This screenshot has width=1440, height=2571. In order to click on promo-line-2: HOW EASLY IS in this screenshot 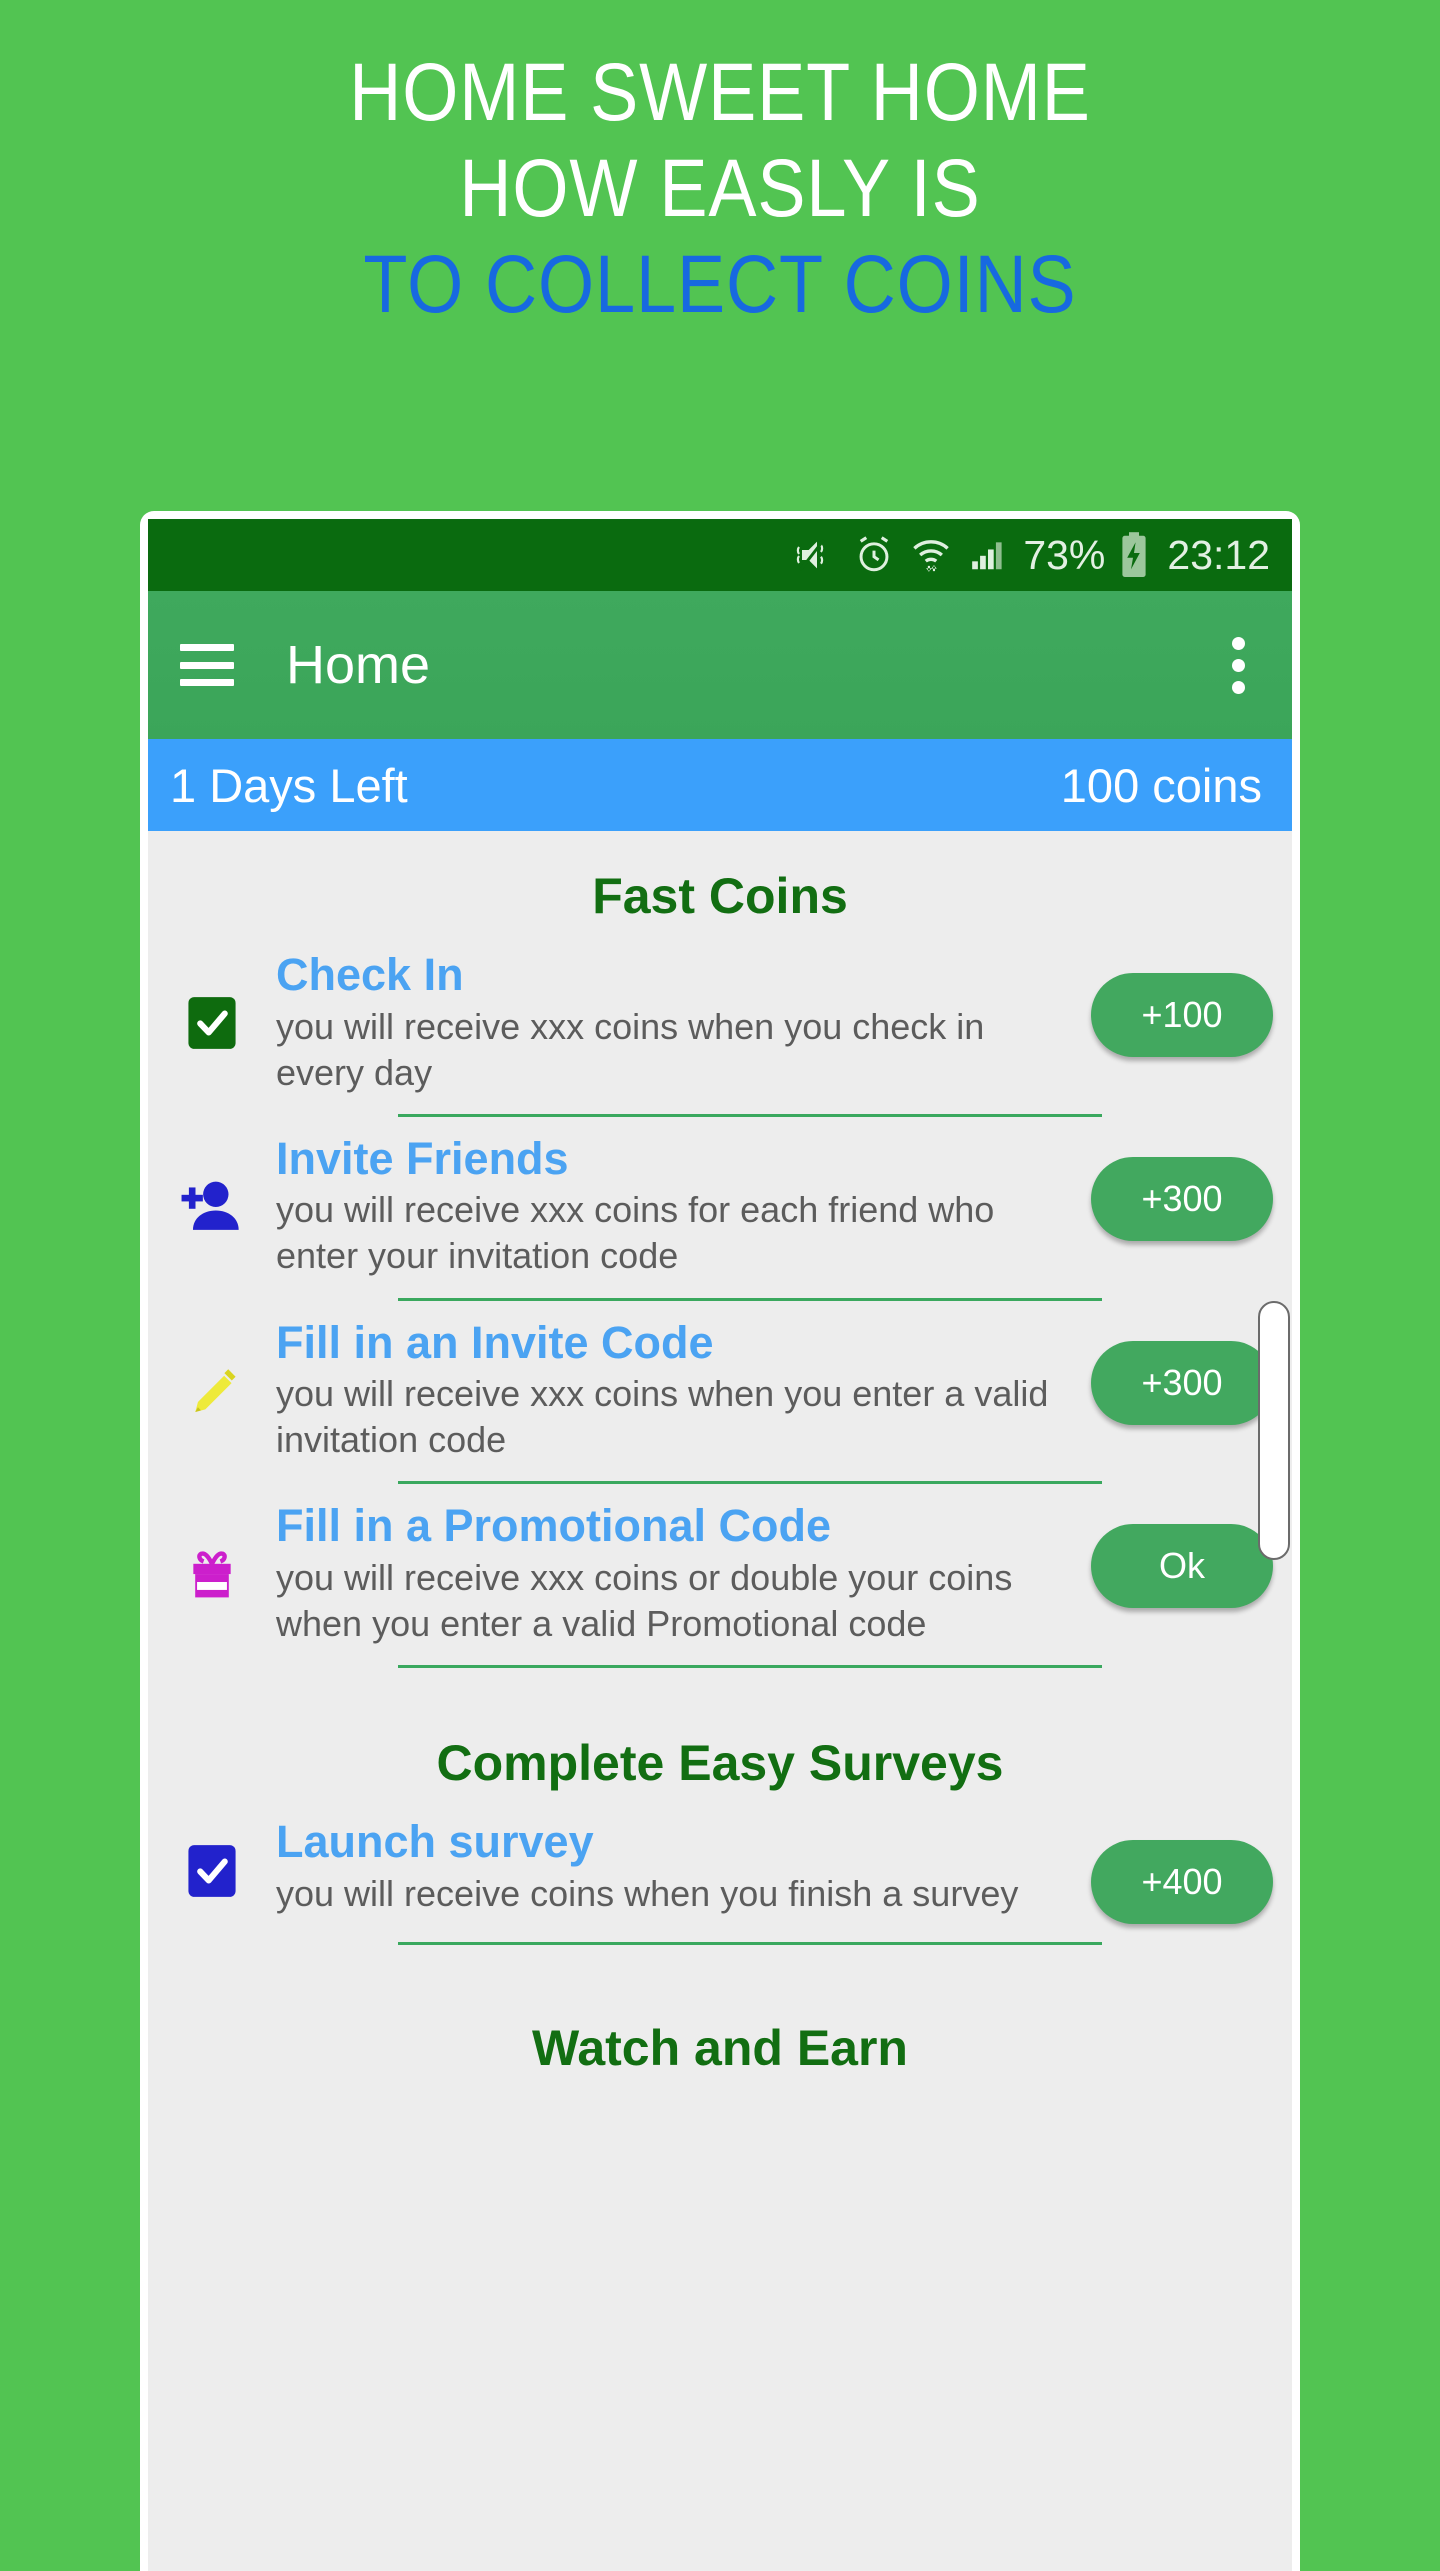, I will do `click(720, 188)`.